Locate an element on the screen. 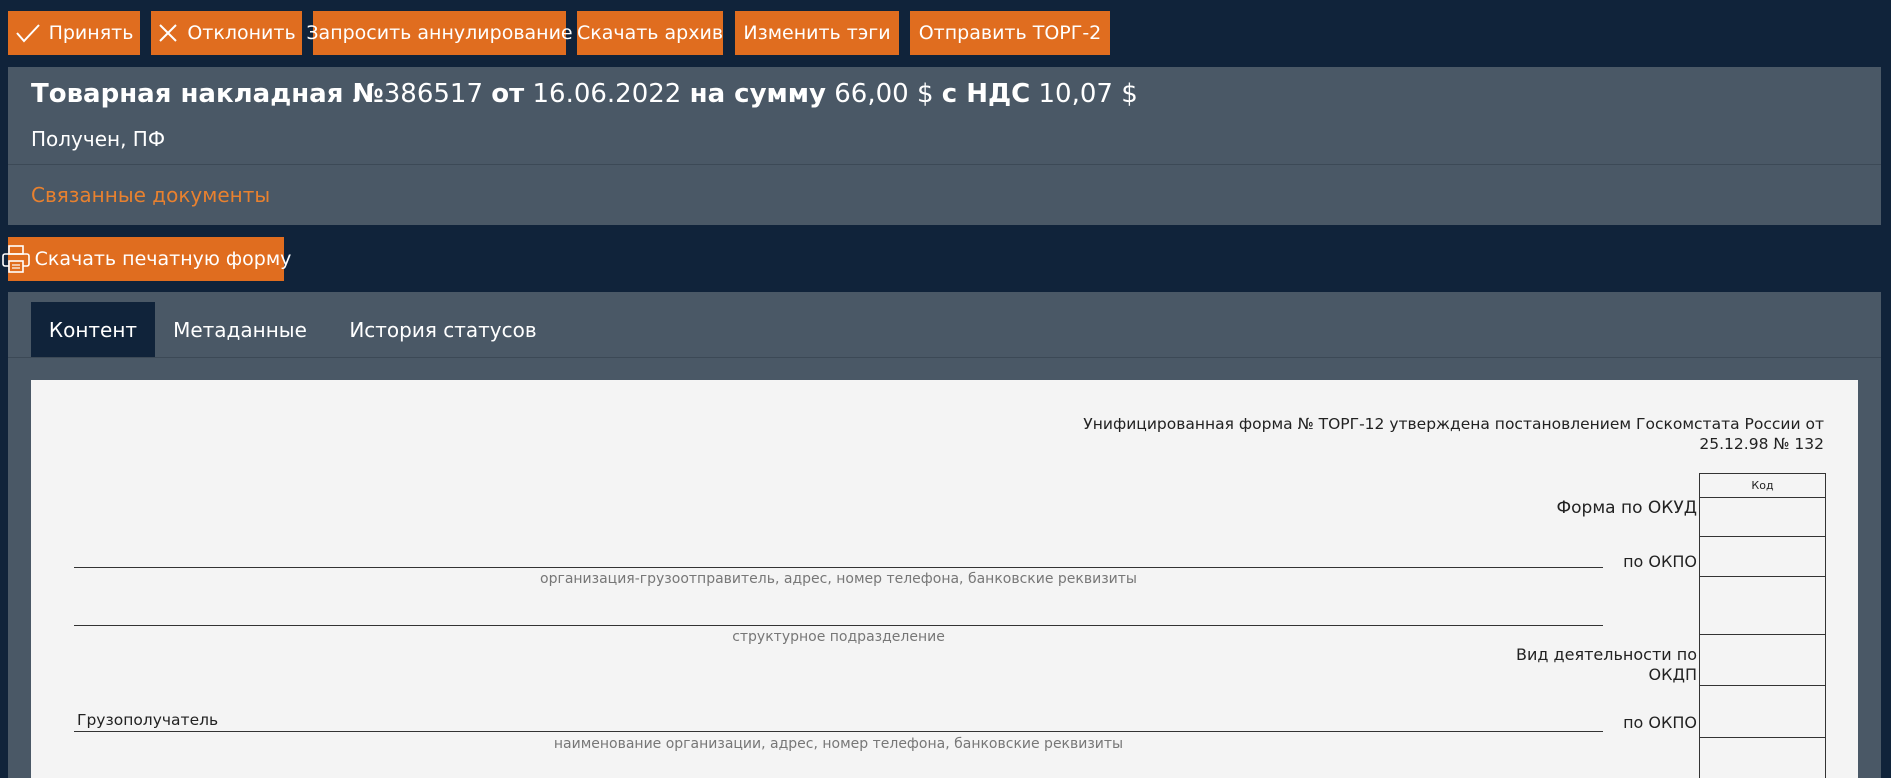 This screenshot has height=778, width=1891. accept-label: Принять is located at coordinates (91, 33).